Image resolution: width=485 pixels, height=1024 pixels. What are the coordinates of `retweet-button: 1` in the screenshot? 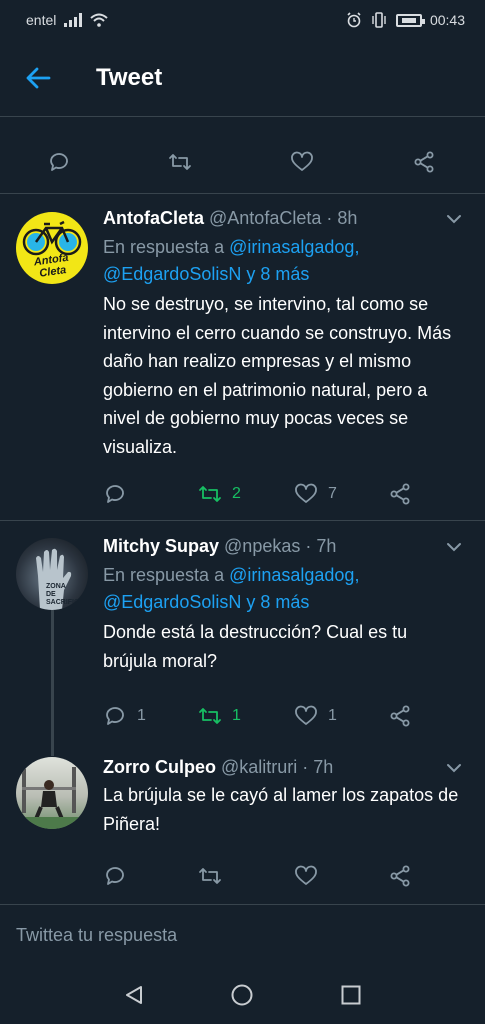 It's located at (219, 716).